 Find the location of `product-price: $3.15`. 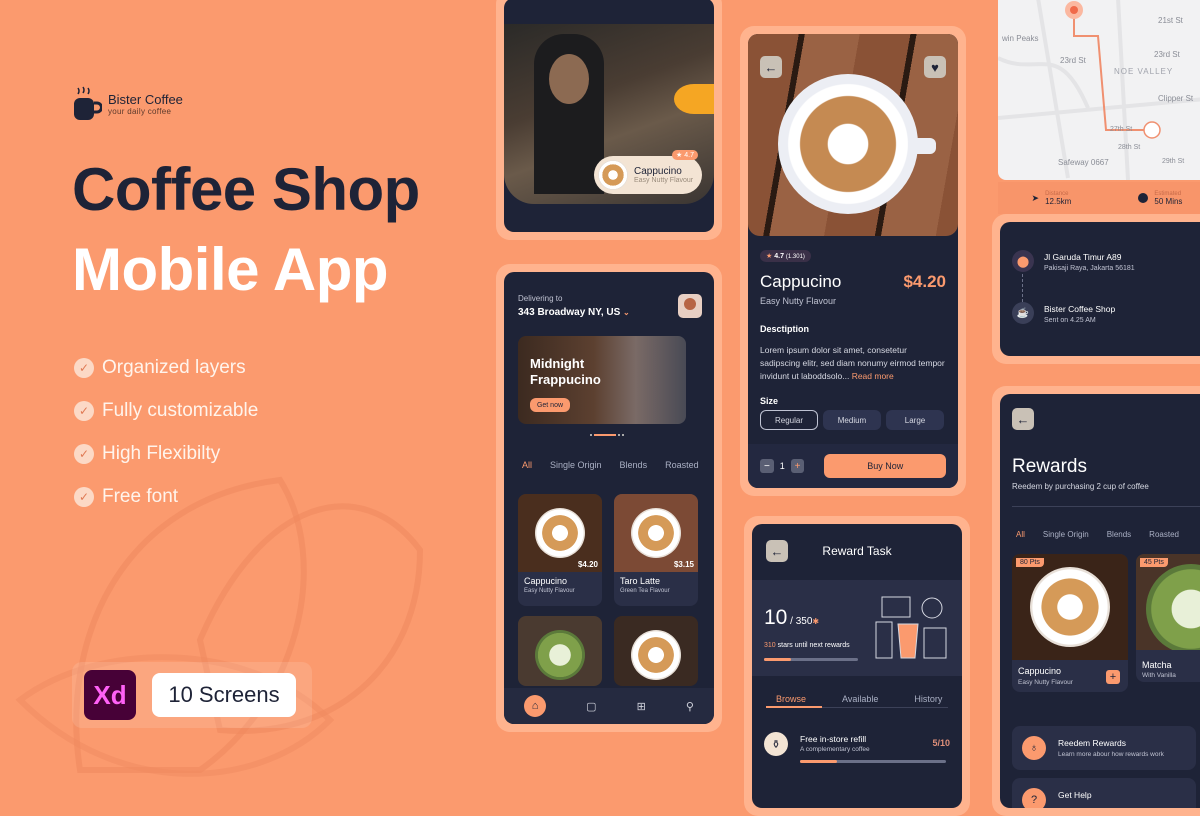

product-price: $3.15 is located at coordinates (683, 564).